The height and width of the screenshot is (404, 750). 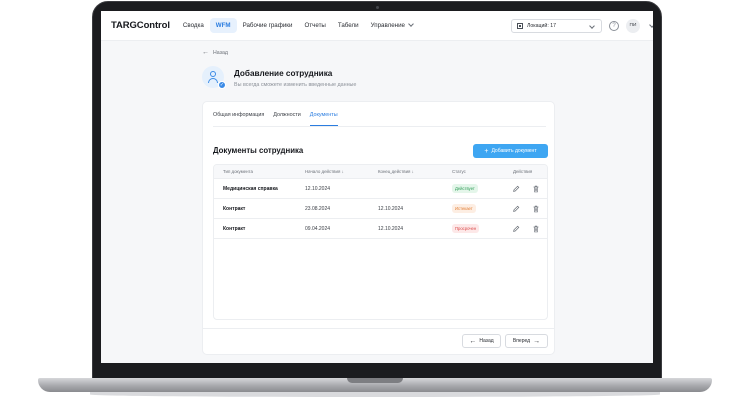 I want to click on arrow-right-icon: →, so click(x=537, y=341).